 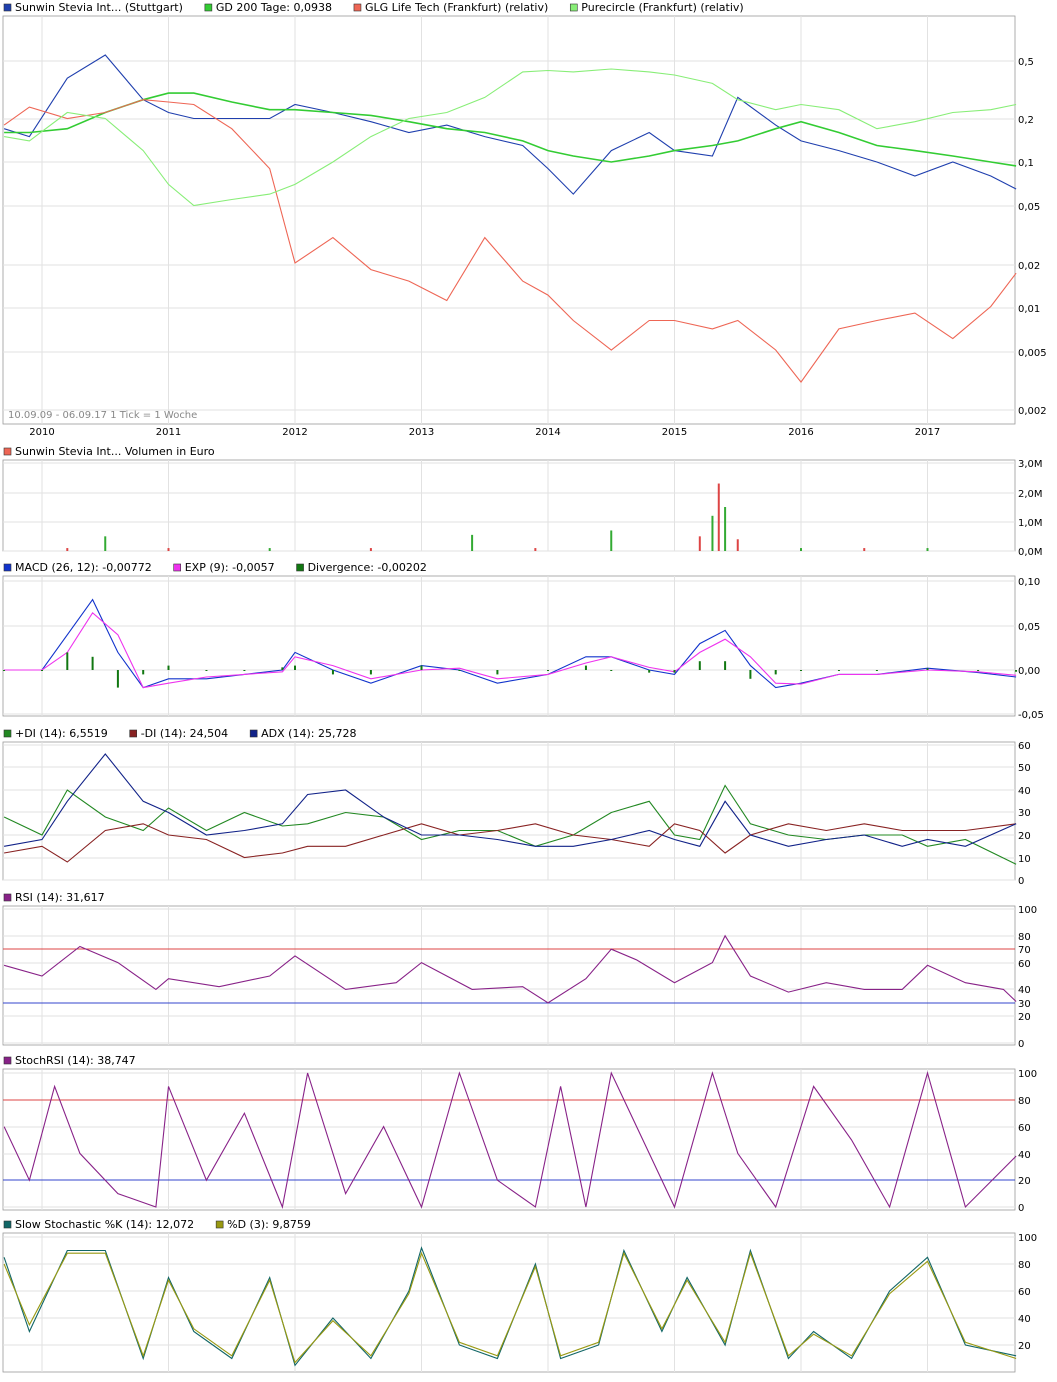 I want to click on panel-volume, so click(x=509, y=499).